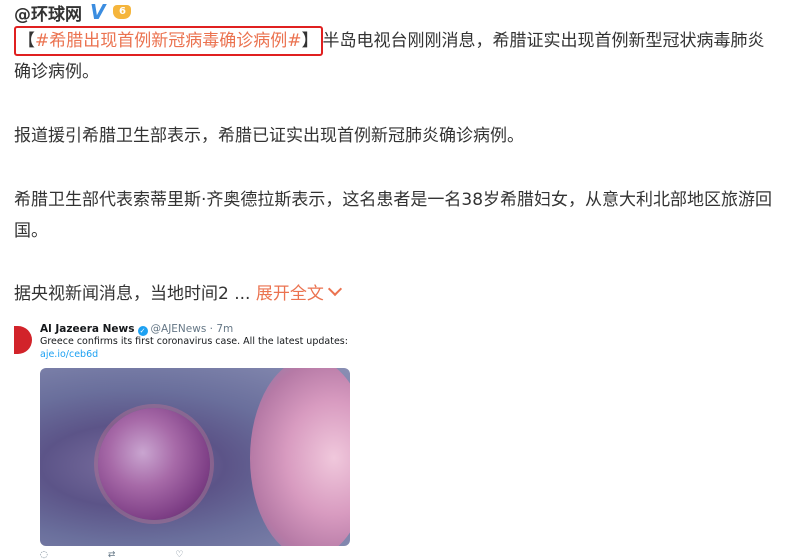 This screenshot has width=787, height=560. What do you see at coordinates (26, 41) in the screenshot?
I see `topic-open-bracket: 【` at bounding box center [26, 41].